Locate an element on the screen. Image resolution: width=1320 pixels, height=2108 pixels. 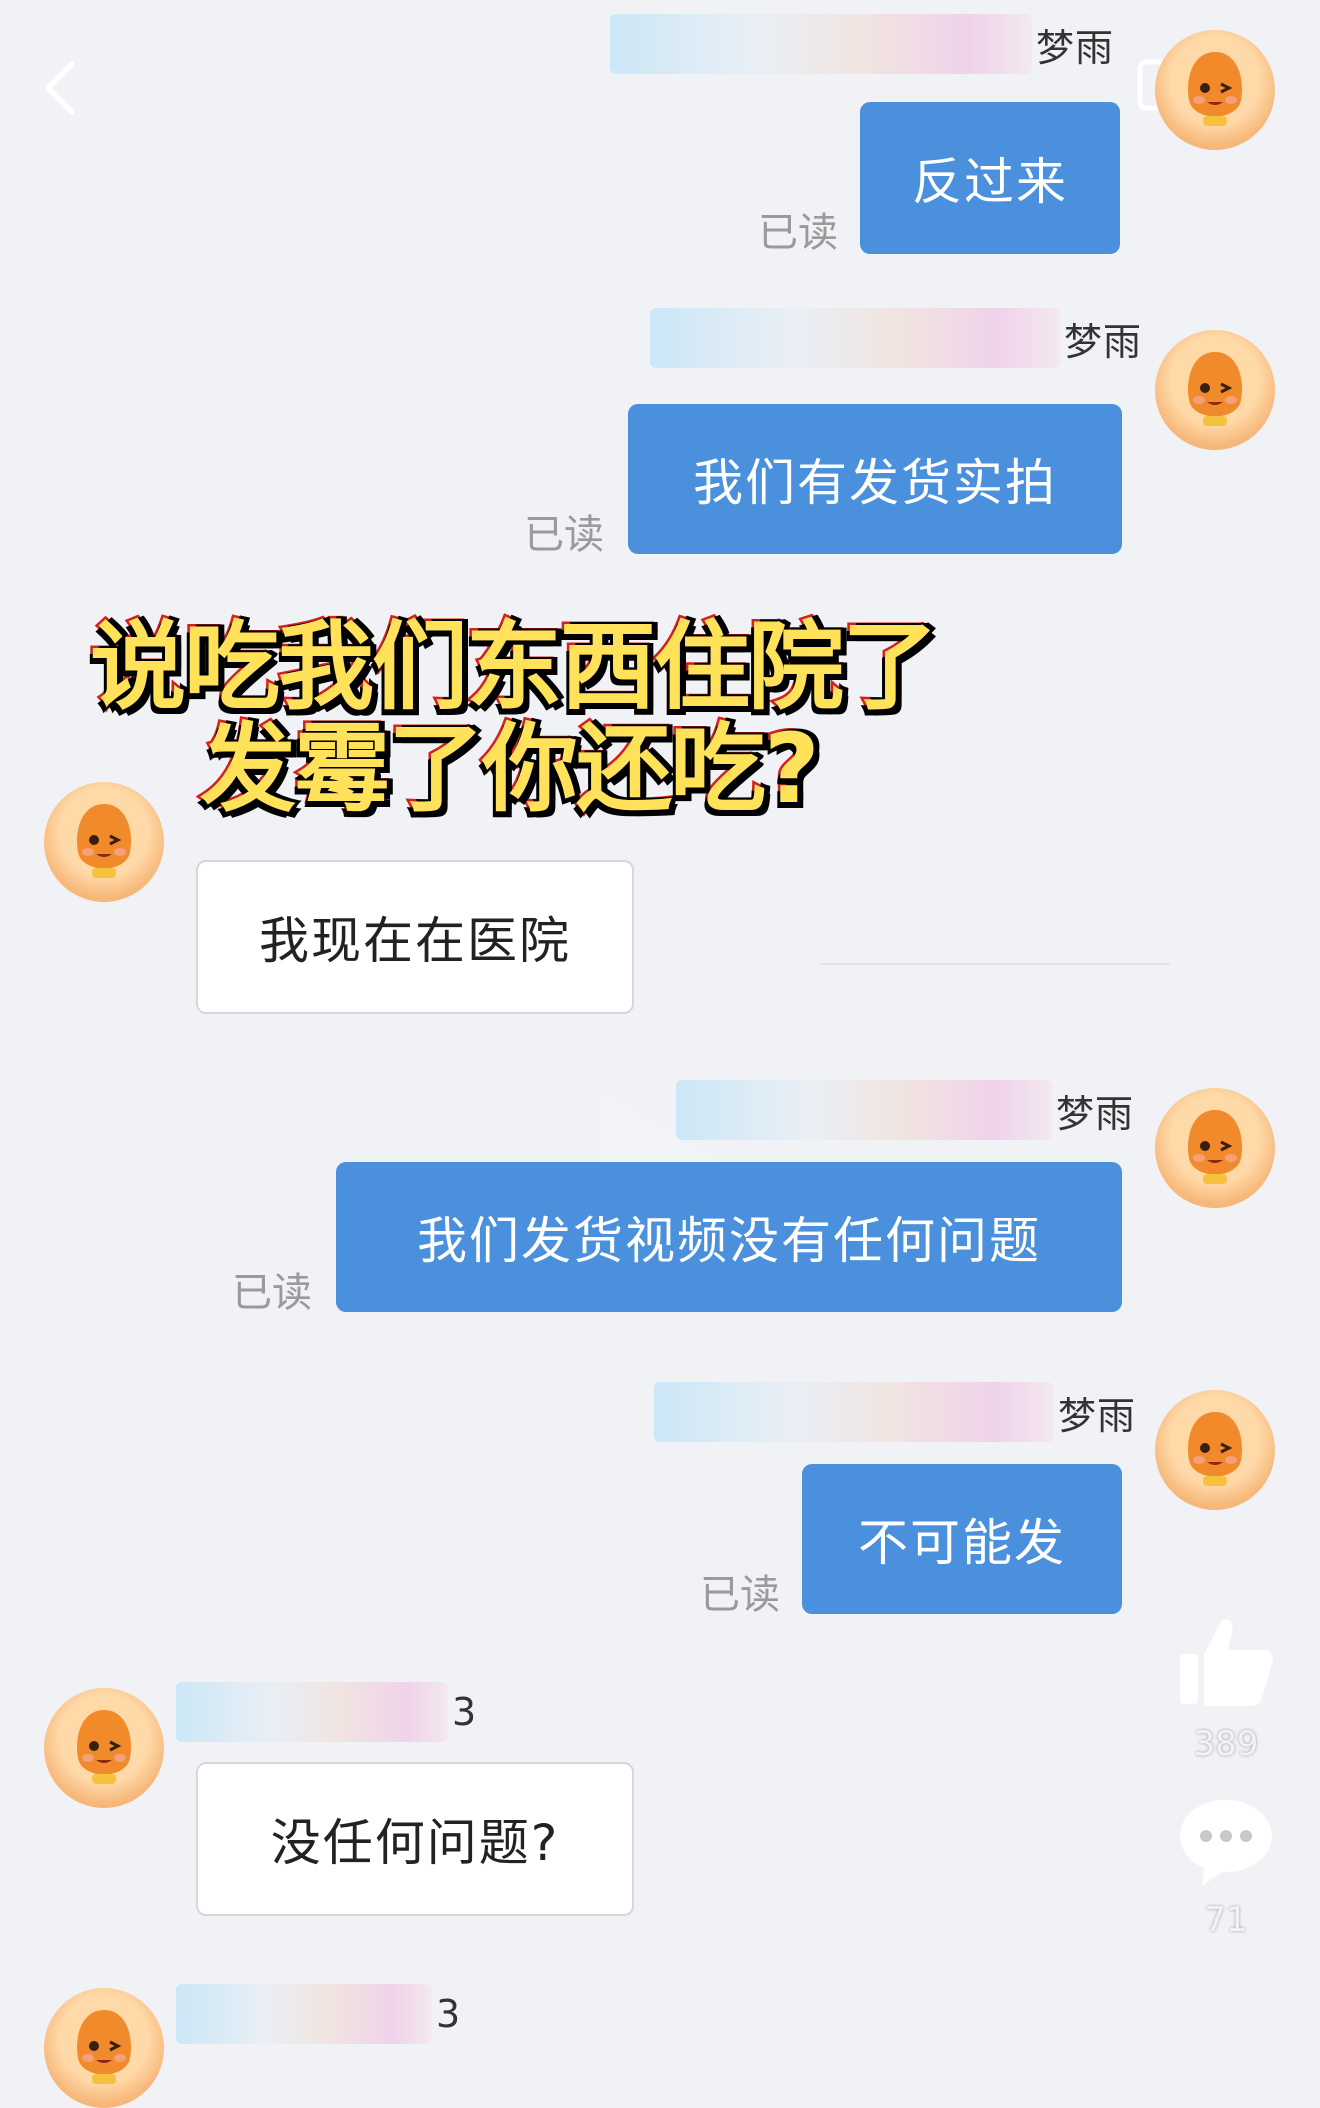
video-caption: 说吃我们东西住院了 发霉了你还吃? is located at coordinates (584, 718).